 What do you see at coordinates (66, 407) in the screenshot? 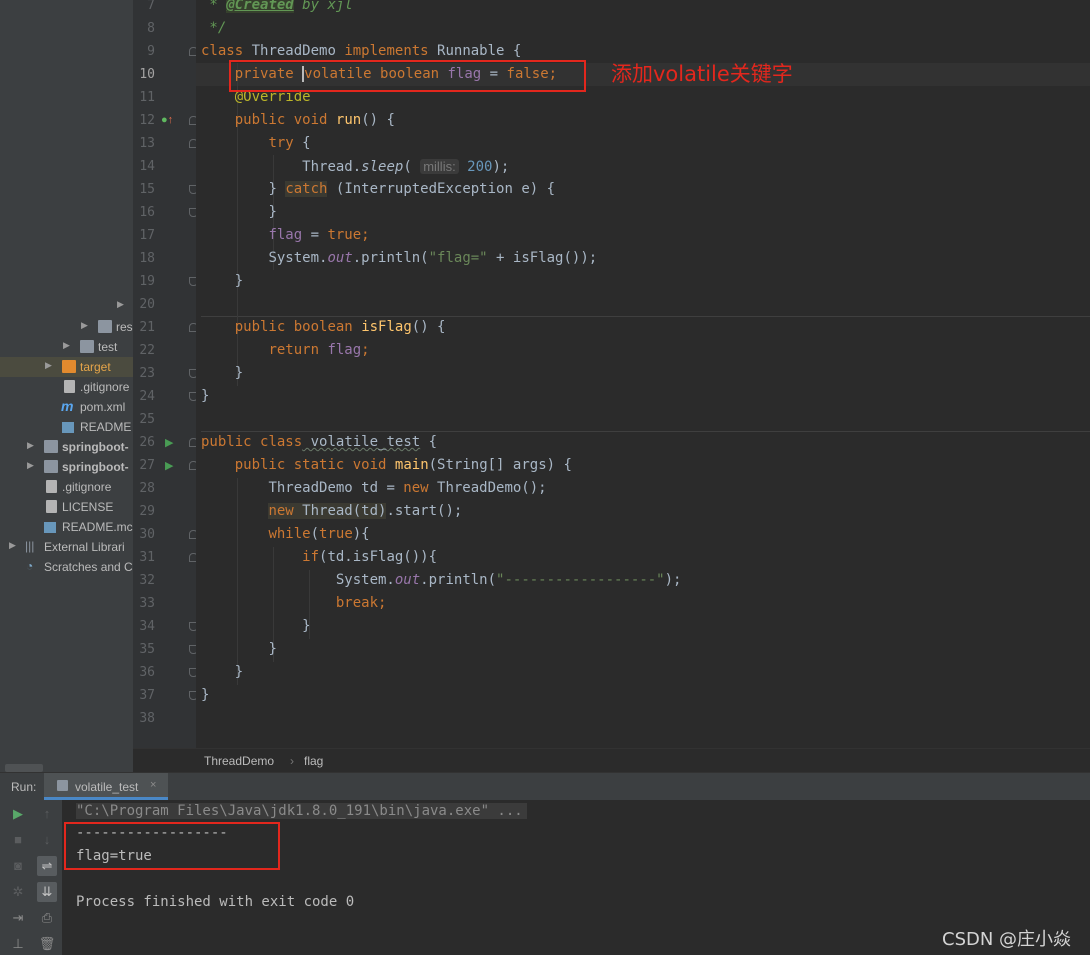
I see `tree-item-pom: m pom.xml` at bounding box center [66, 407].